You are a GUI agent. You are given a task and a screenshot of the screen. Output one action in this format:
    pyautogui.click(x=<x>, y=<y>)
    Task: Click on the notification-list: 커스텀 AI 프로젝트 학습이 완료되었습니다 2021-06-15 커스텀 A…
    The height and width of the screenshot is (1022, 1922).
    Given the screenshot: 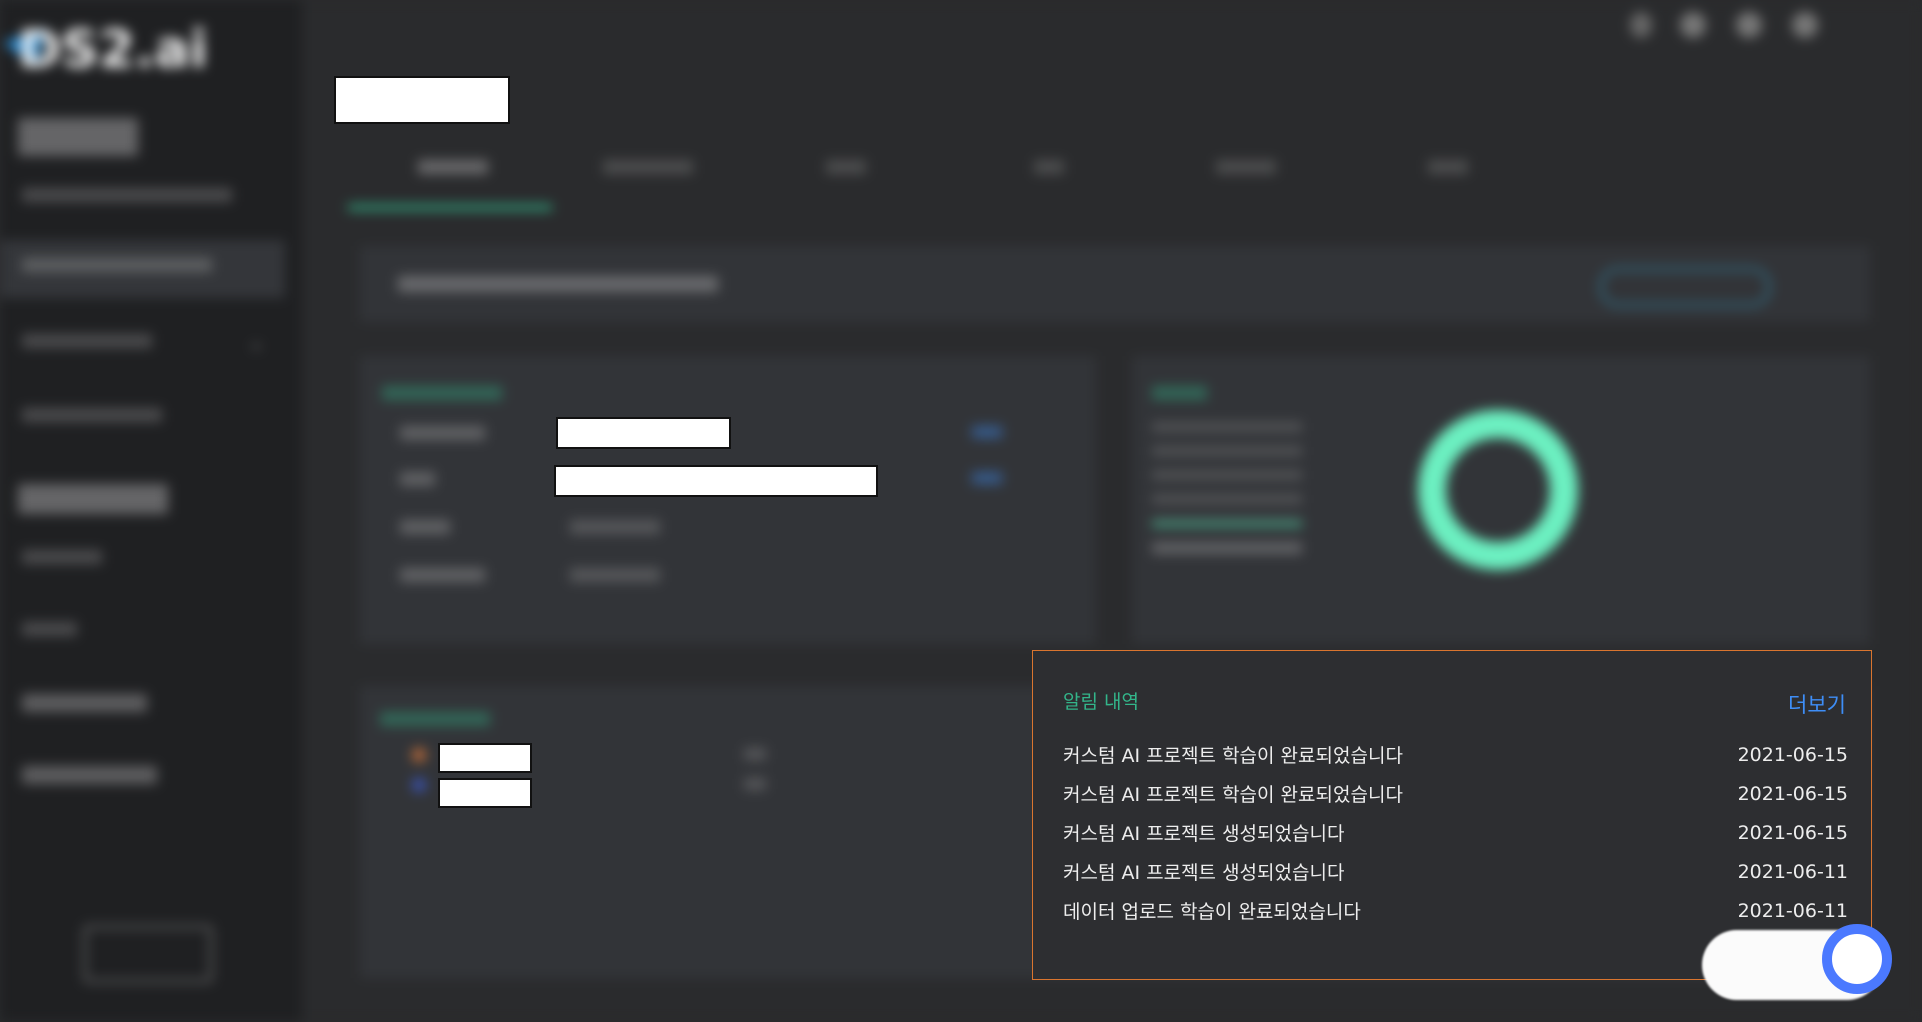 What is the action you would take?
    pyautogui.click(x=1455, y=832)
    